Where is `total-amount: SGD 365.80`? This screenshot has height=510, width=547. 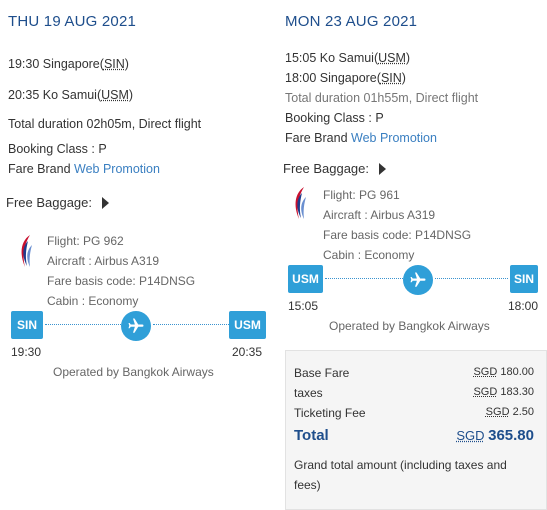 total-amount: SGD 365.80 is located at coordinates (495, 435).